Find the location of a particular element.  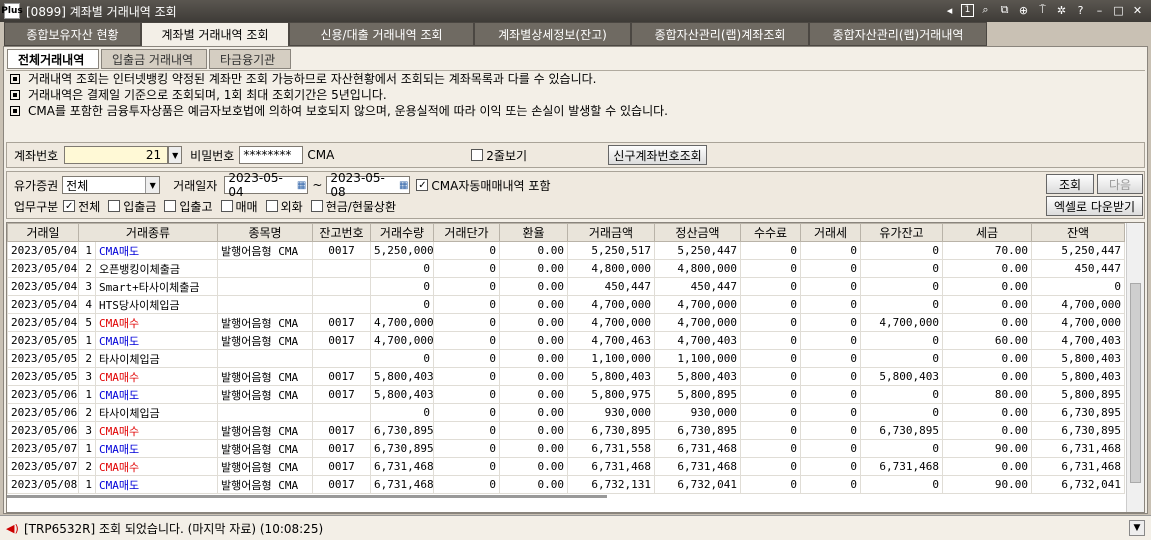

search-button: 조회 is located at coordinates (1070, 184).